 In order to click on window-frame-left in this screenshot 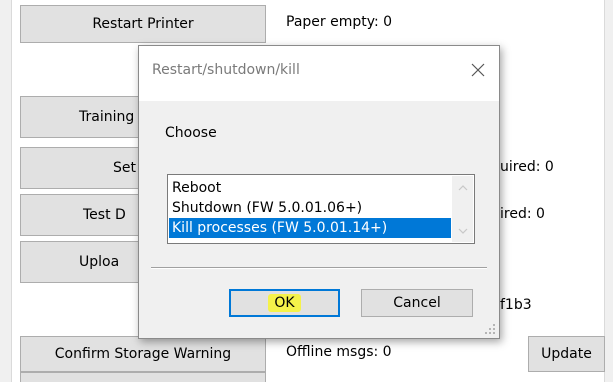, I will do `click(6, 191)`.